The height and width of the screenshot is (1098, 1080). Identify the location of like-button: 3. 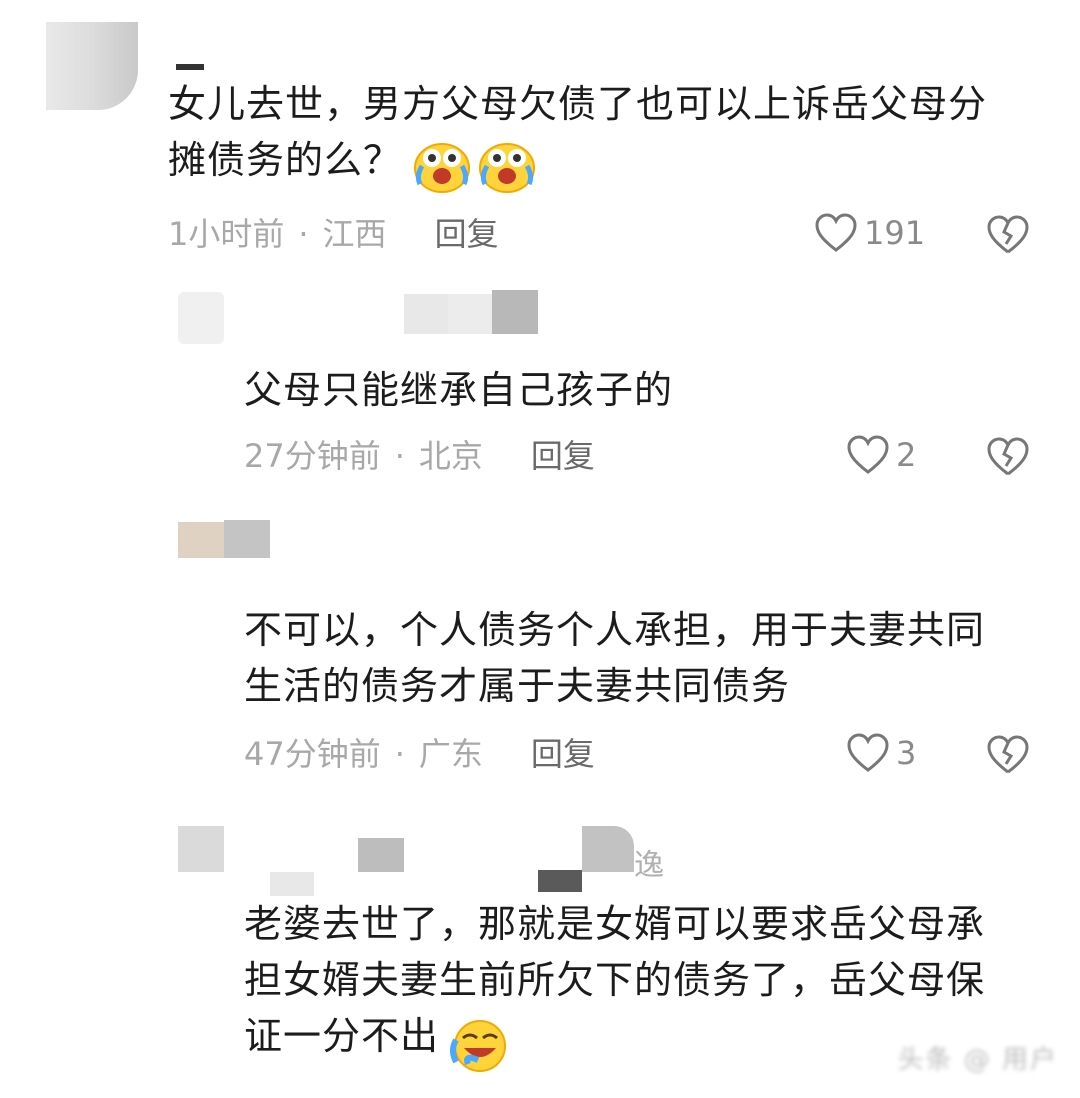
(881, 753).